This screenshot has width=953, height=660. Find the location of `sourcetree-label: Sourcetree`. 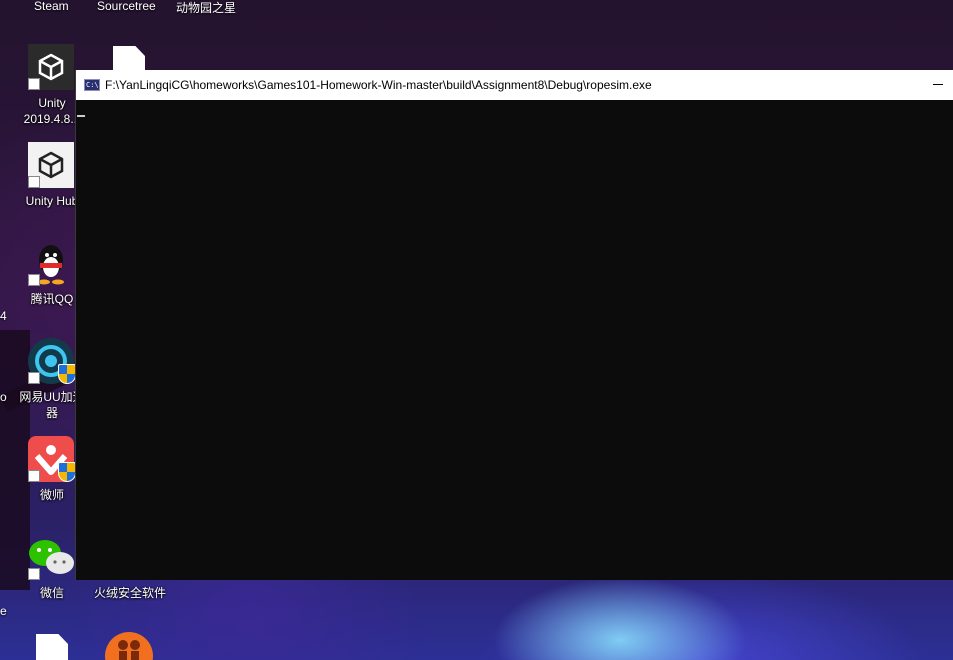

sourcetree-label: Sourcetree is located at coordinates (126, 6).